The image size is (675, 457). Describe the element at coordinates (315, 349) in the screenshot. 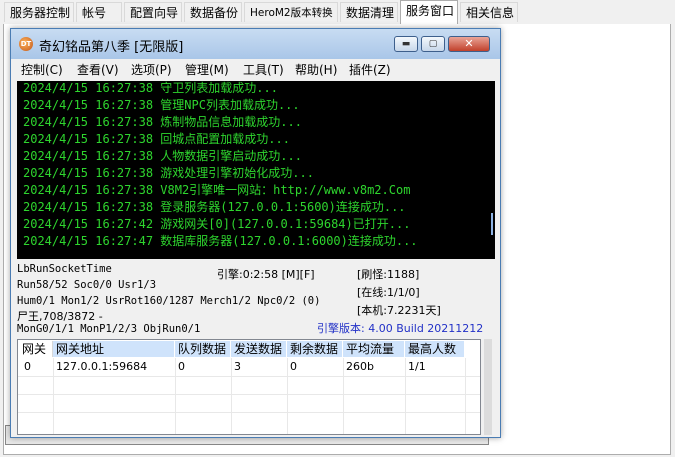

I see `table-header: 剩余数据` at that location.